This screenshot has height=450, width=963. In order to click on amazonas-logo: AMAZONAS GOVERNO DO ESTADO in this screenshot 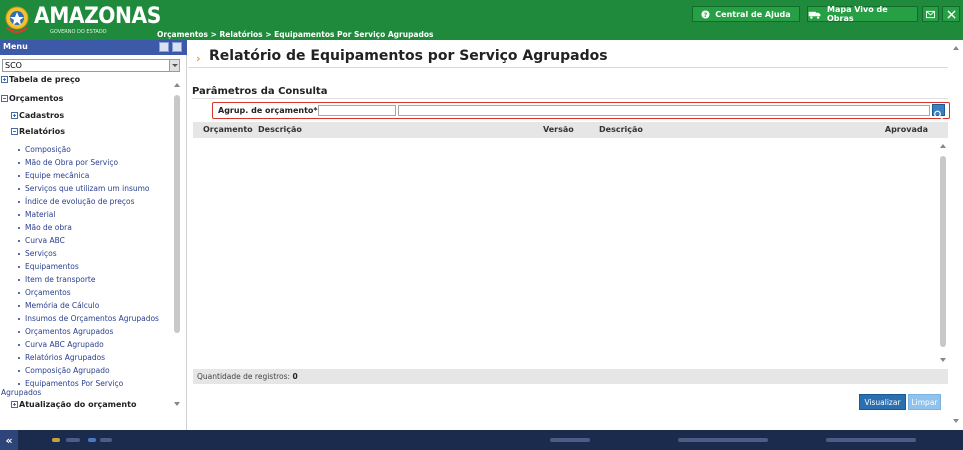, I will do `click(88, 20)`.